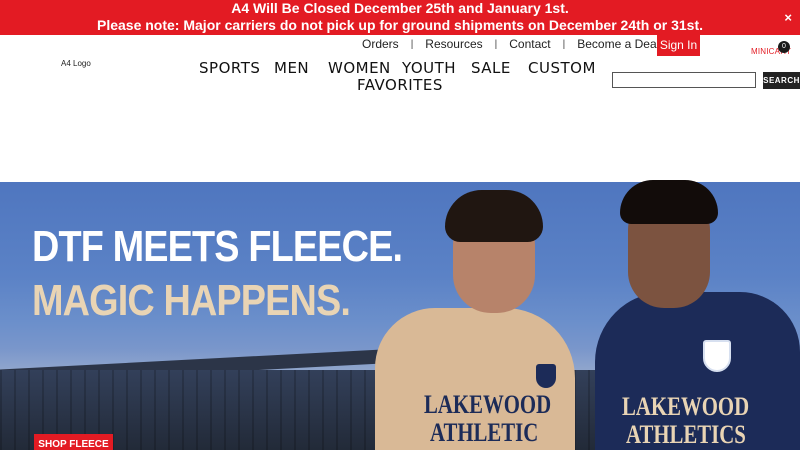  What do you see at coordinates (217, 246) in the screenshot?
I see `hero-headline-1: DTF MEETS FLEECE.` at bounding box center [217, 246].